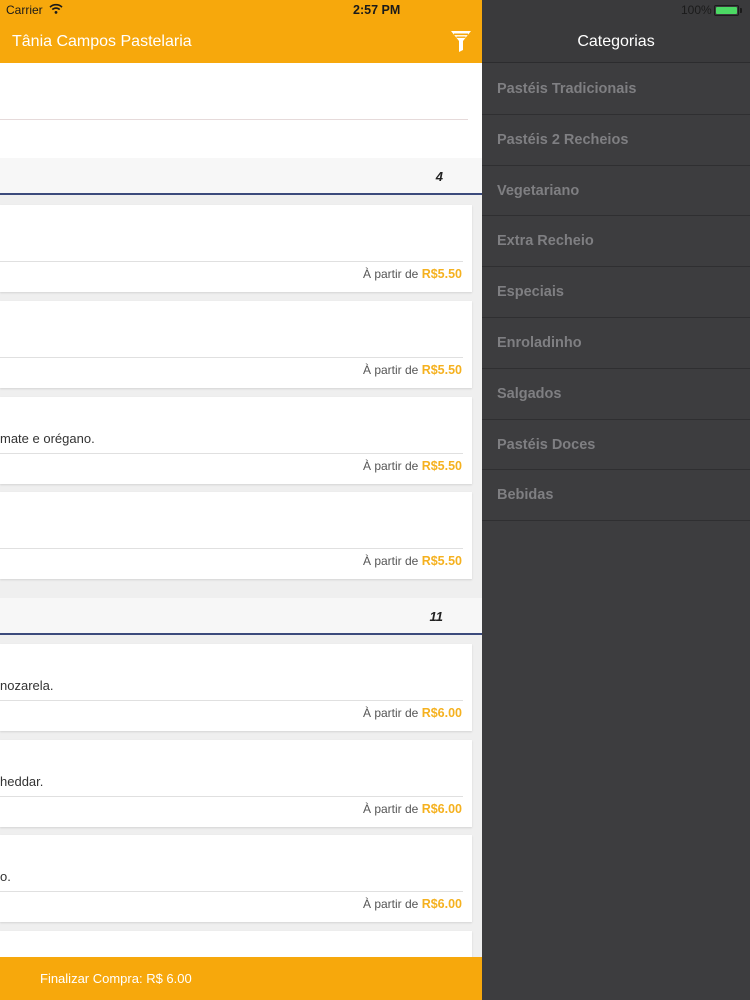 The height and width of the screenshot is (1000, 750). What do you see at coordinates (377, 10) in the screenshot?
I see `status-time: 2:57 PM` at bounding box center [377, 10].